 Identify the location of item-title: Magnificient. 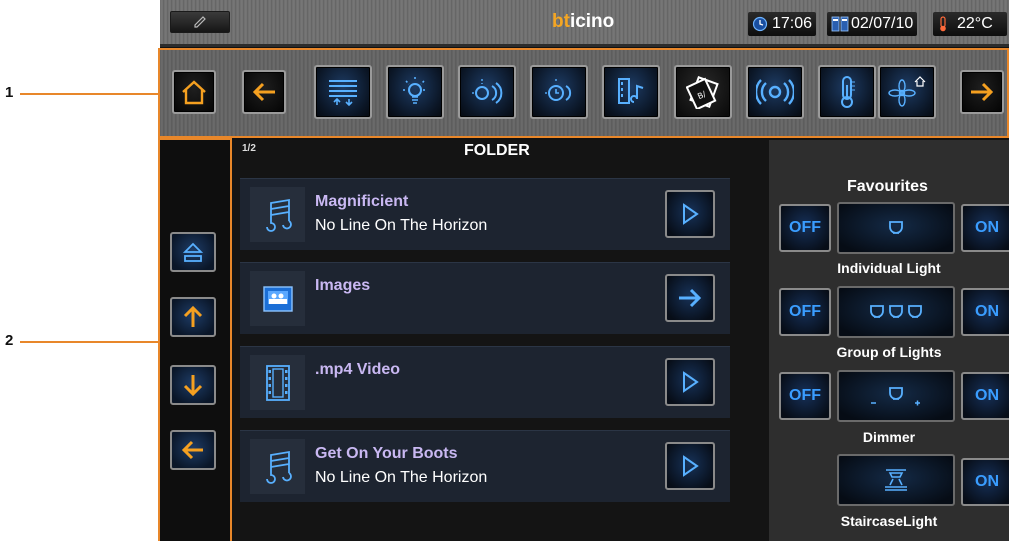
(362, 201).